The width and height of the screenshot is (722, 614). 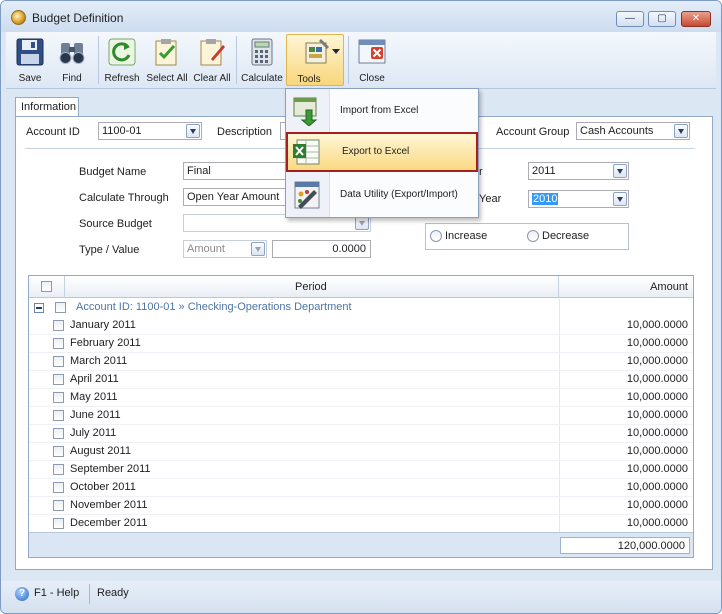 I want to click on fiscal-year-value: 2011, so click(x=544, y=171).